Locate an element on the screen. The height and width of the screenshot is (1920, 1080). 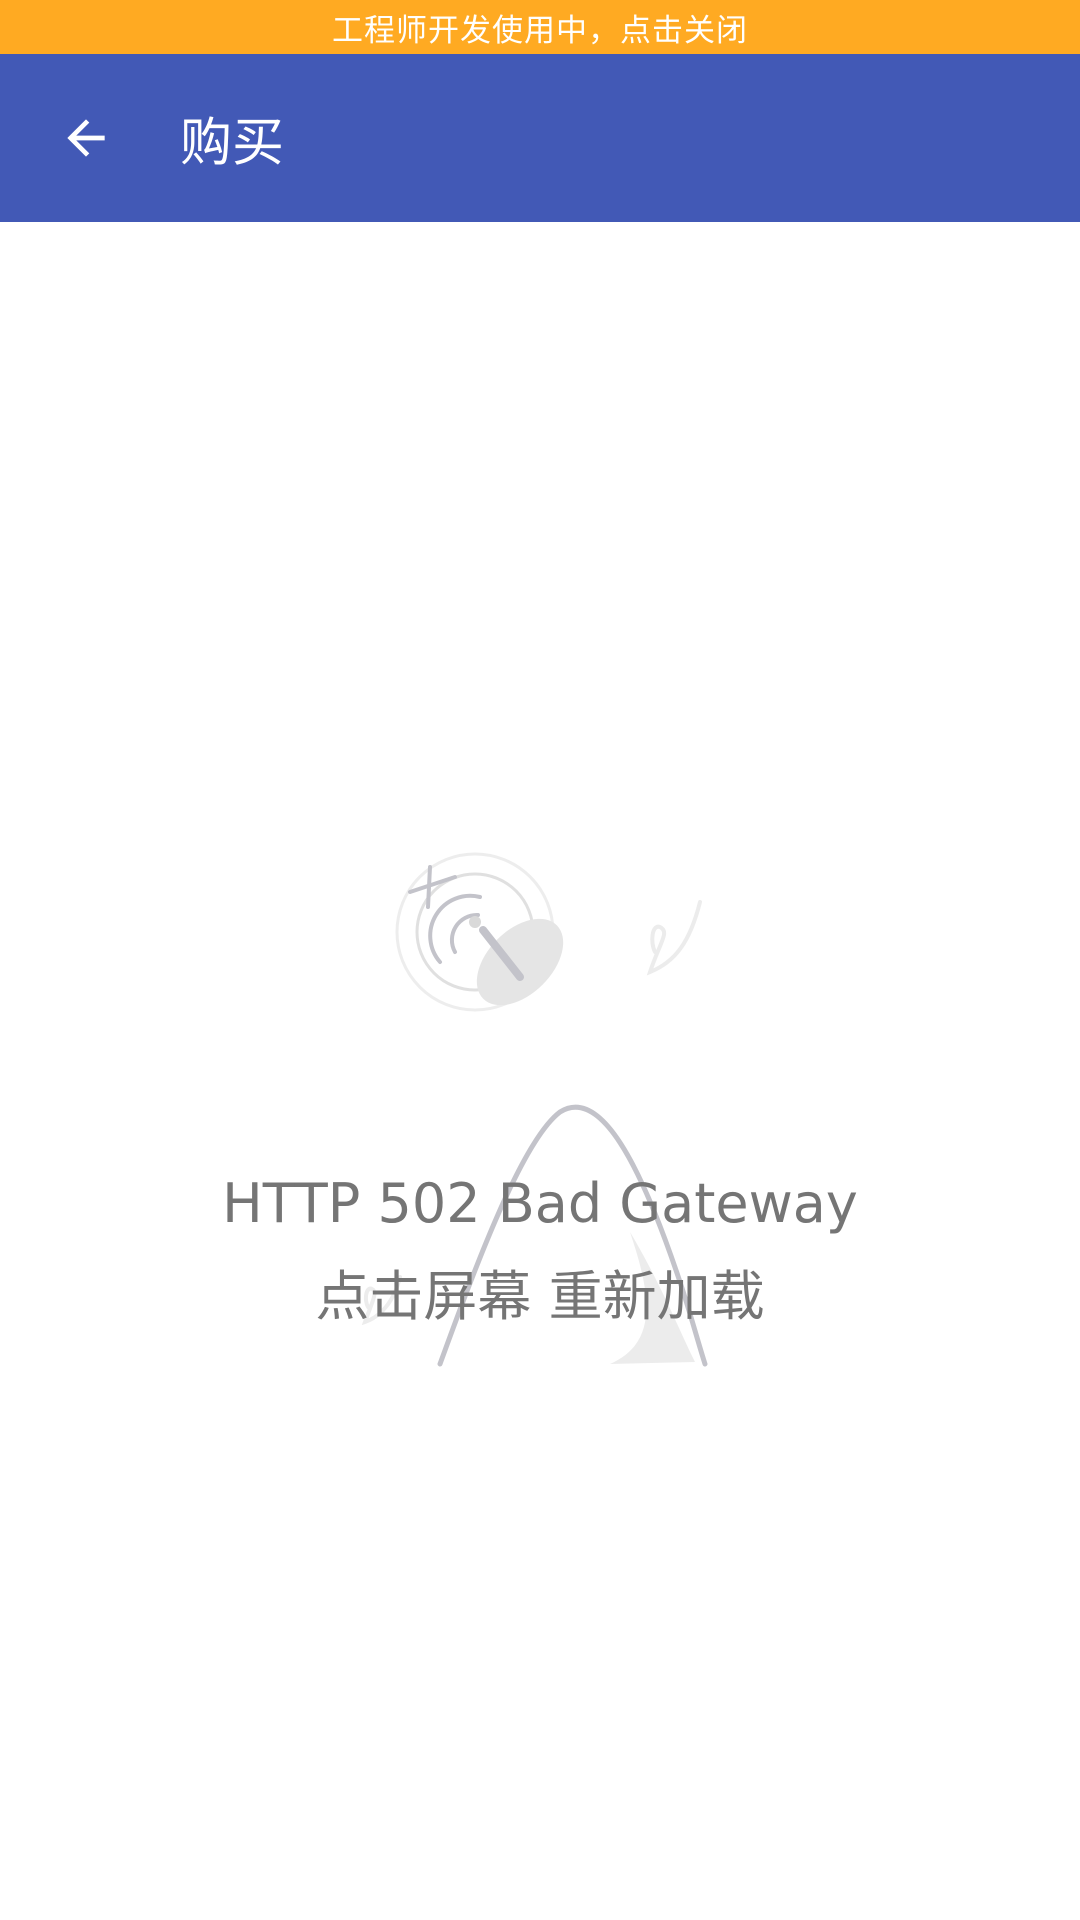
app-bar: 购买 is located at coordinates (540, 138).